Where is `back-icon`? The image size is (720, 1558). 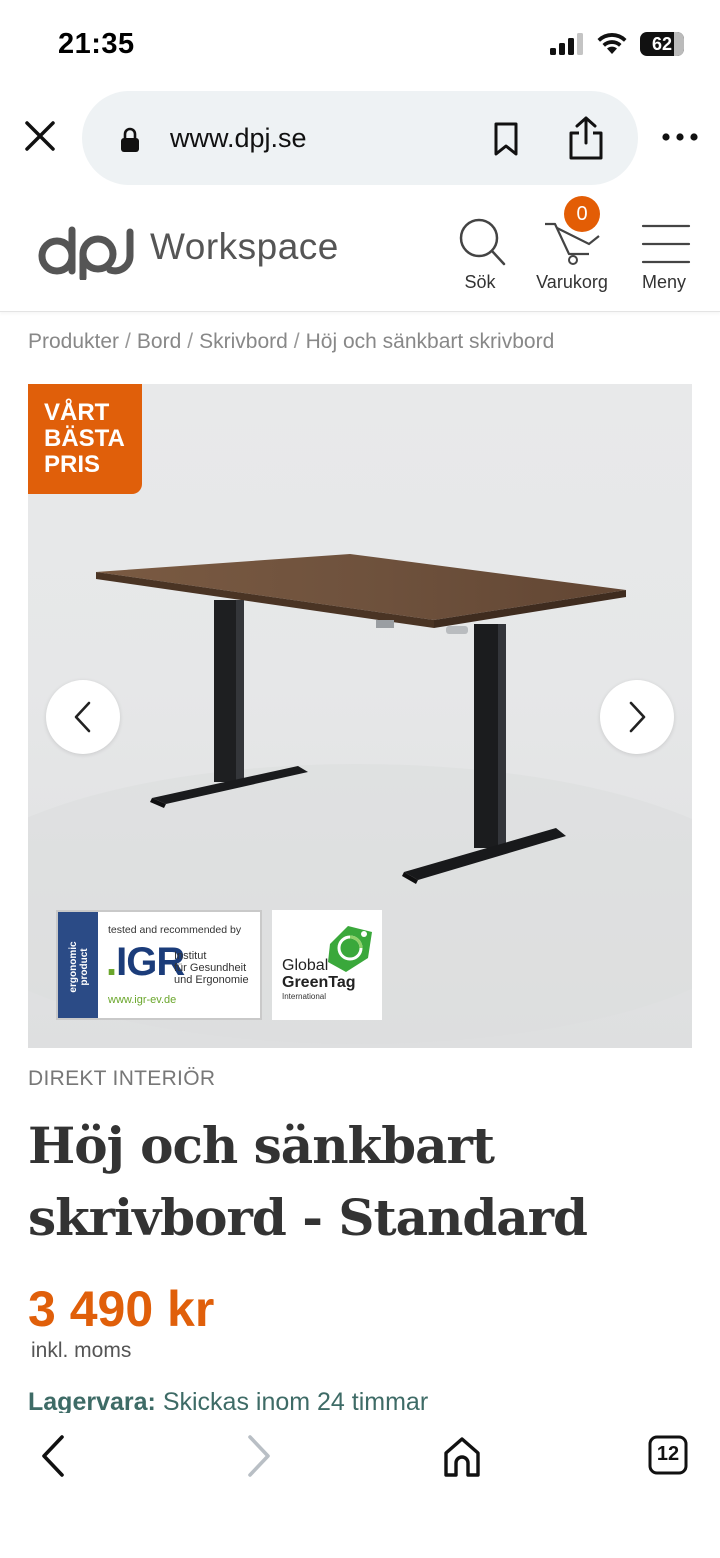 back-icon is located at coordinates (60, 1456).